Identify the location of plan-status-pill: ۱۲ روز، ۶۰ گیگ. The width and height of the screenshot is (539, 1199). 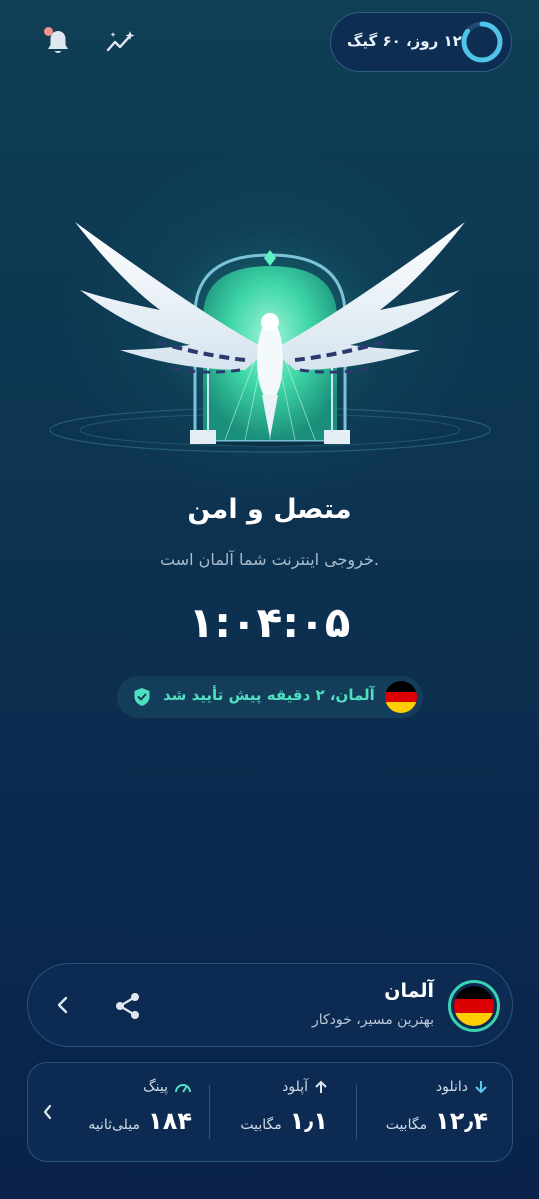
(421, 42).